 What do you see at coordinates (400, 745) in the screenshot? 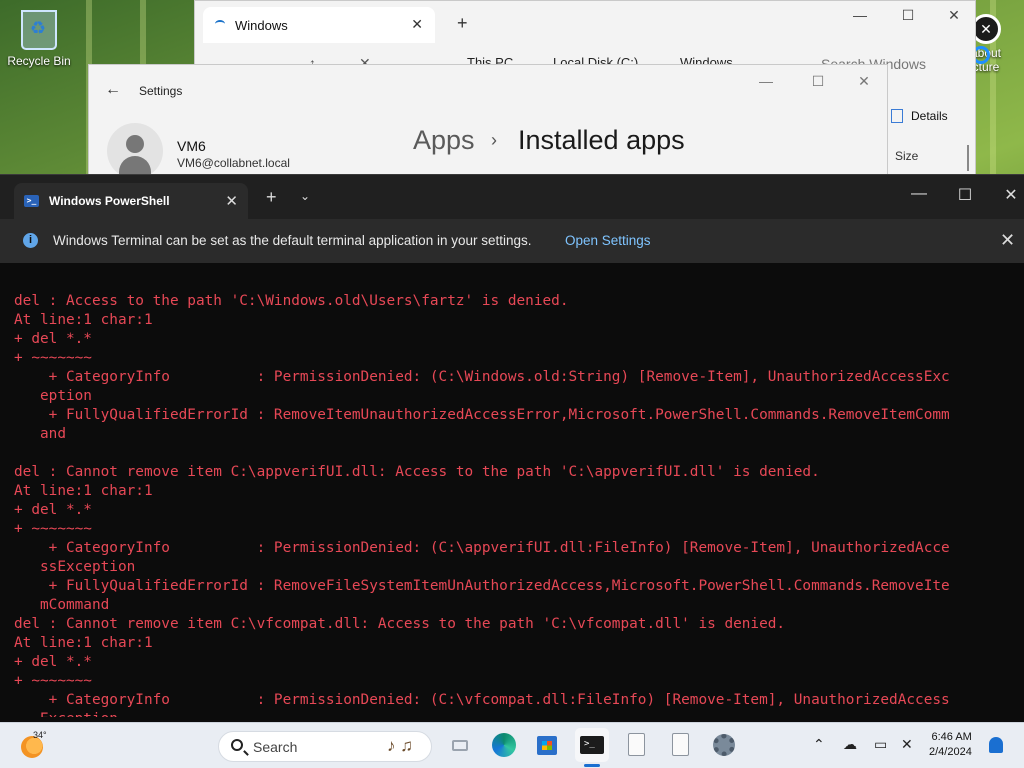
I see `search-highlight-icon: ♪ ♫` at bounding box center [400, 745].